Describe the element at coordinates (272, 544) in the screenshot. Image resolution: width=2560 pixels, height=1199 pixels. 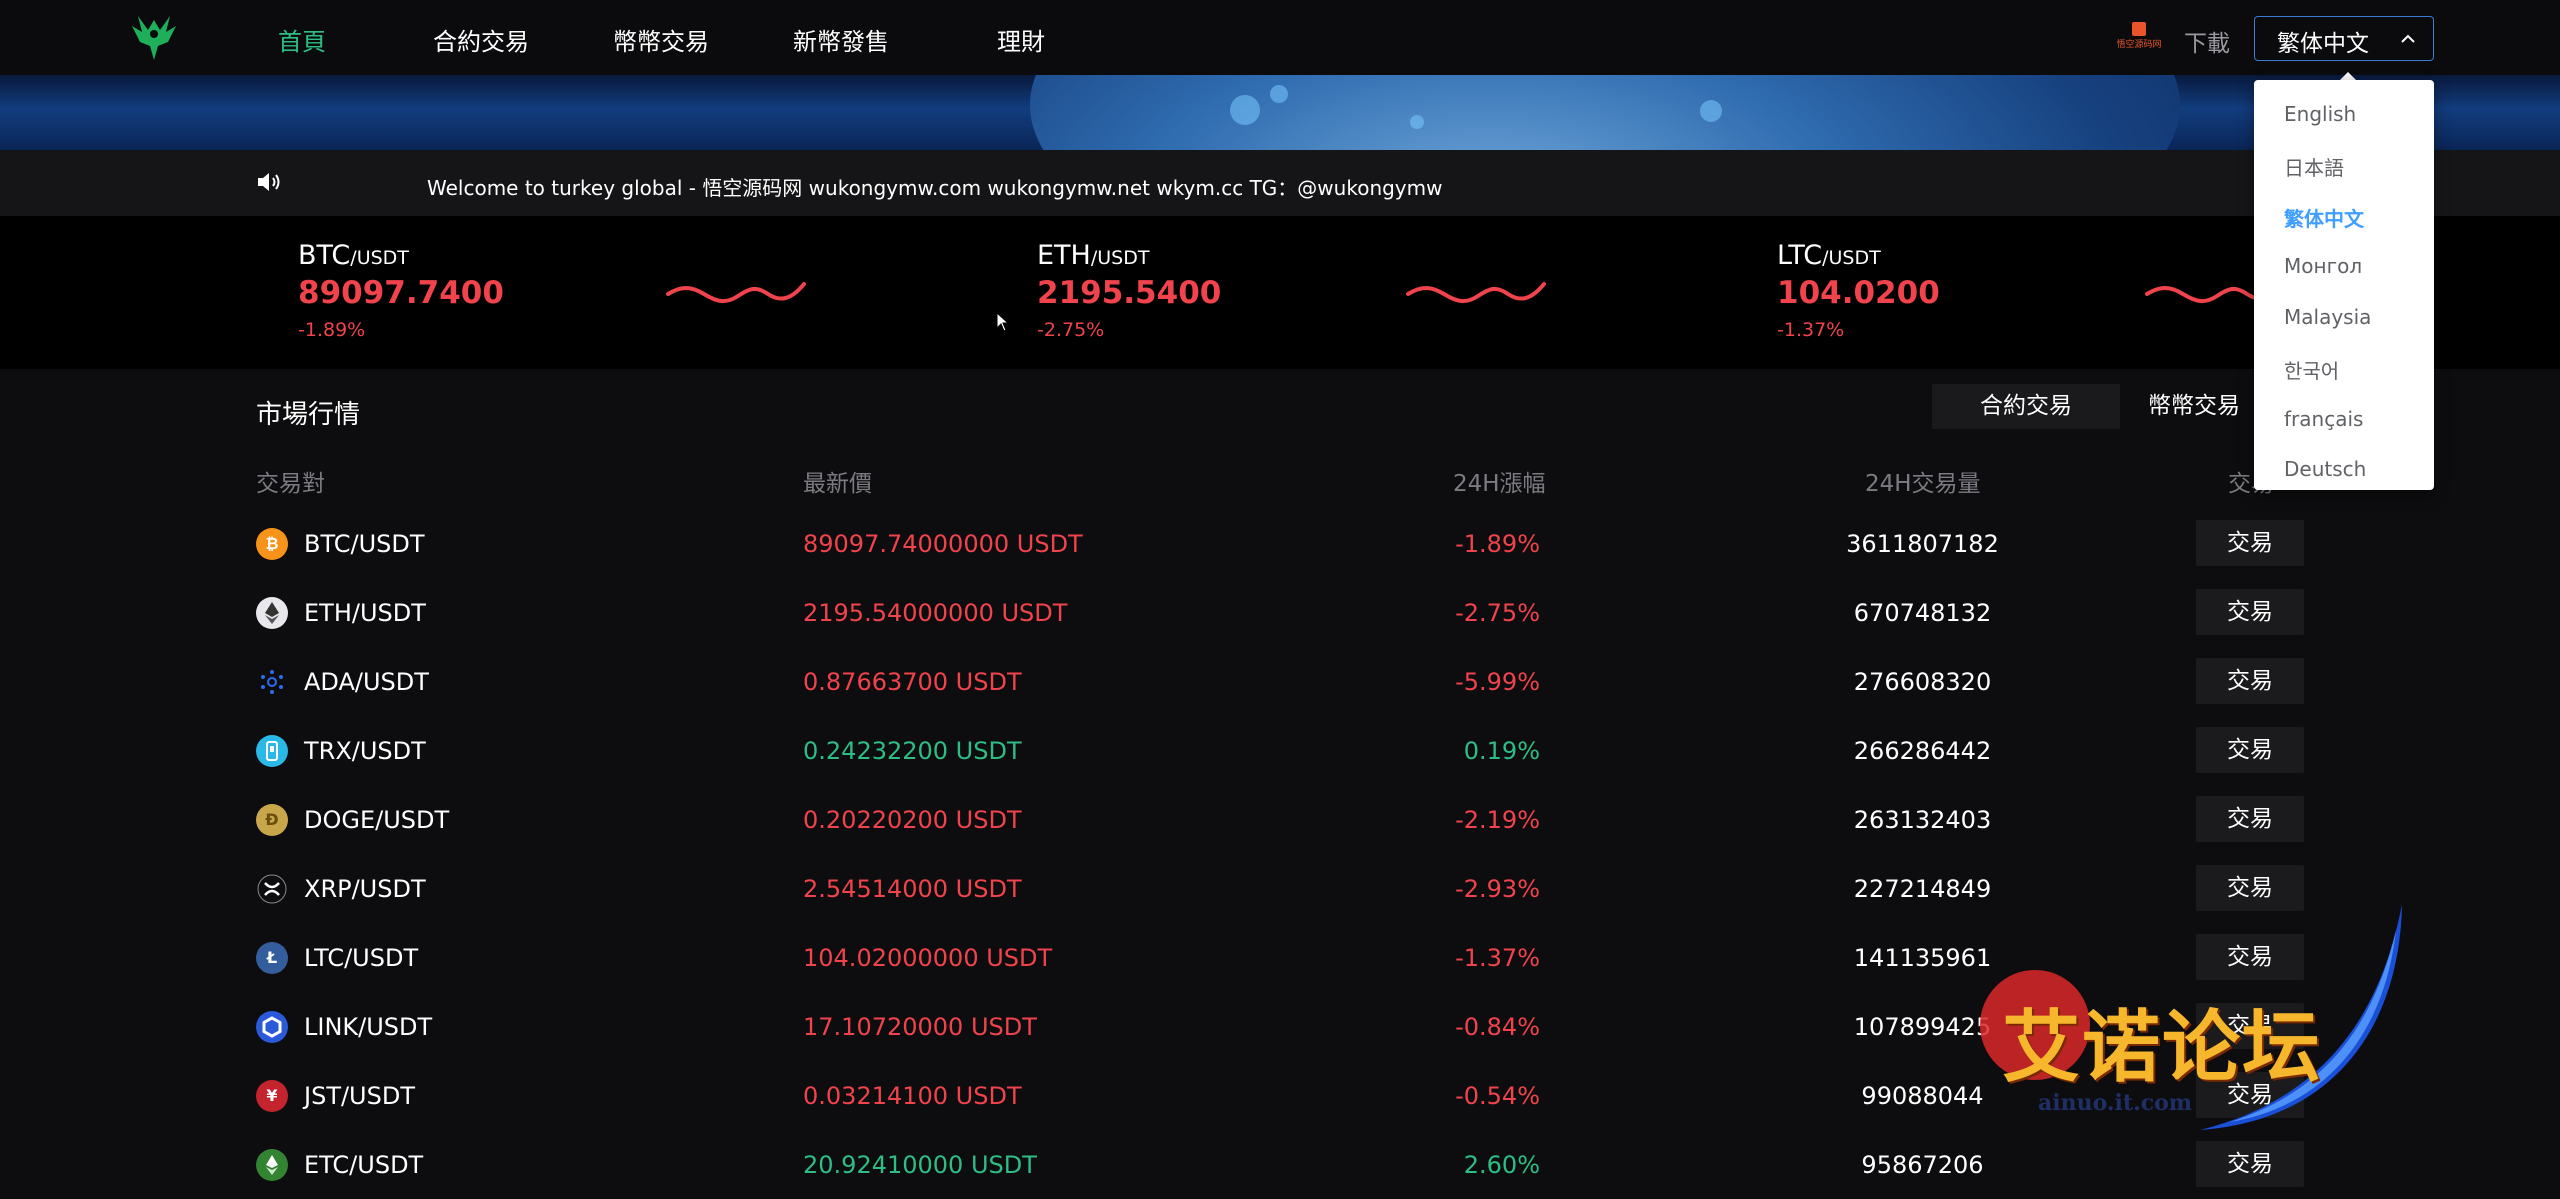
I see `bitcoin-icon: ₿` at that location.